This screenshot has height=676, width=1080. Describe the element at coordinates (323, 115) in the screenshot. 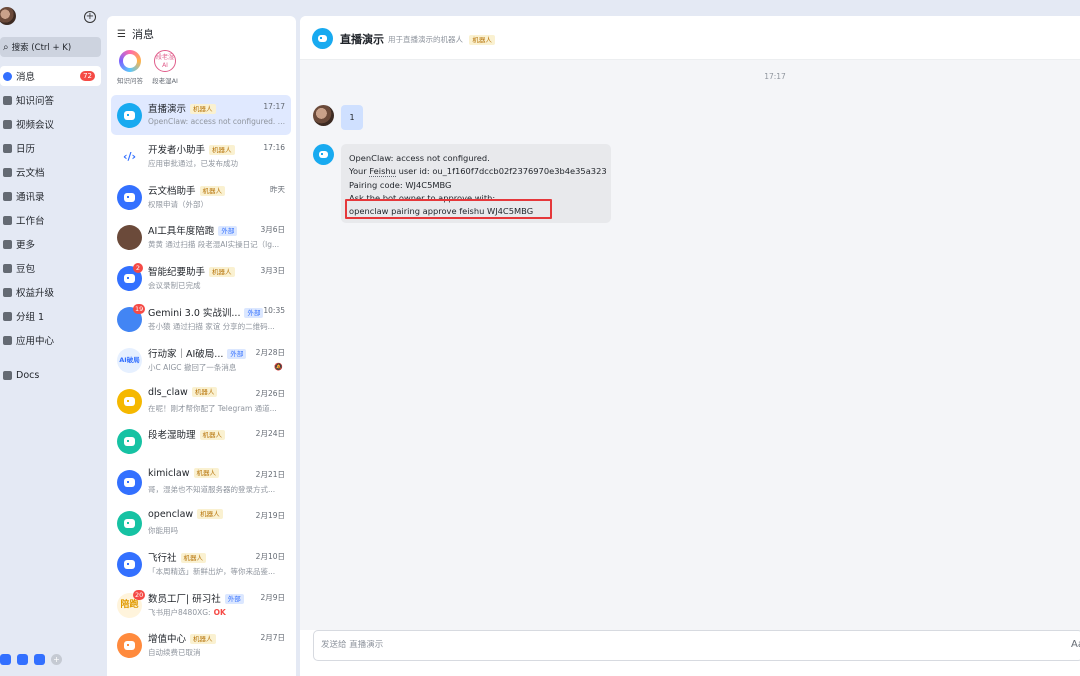

I see `user-message-avatar` at that location.